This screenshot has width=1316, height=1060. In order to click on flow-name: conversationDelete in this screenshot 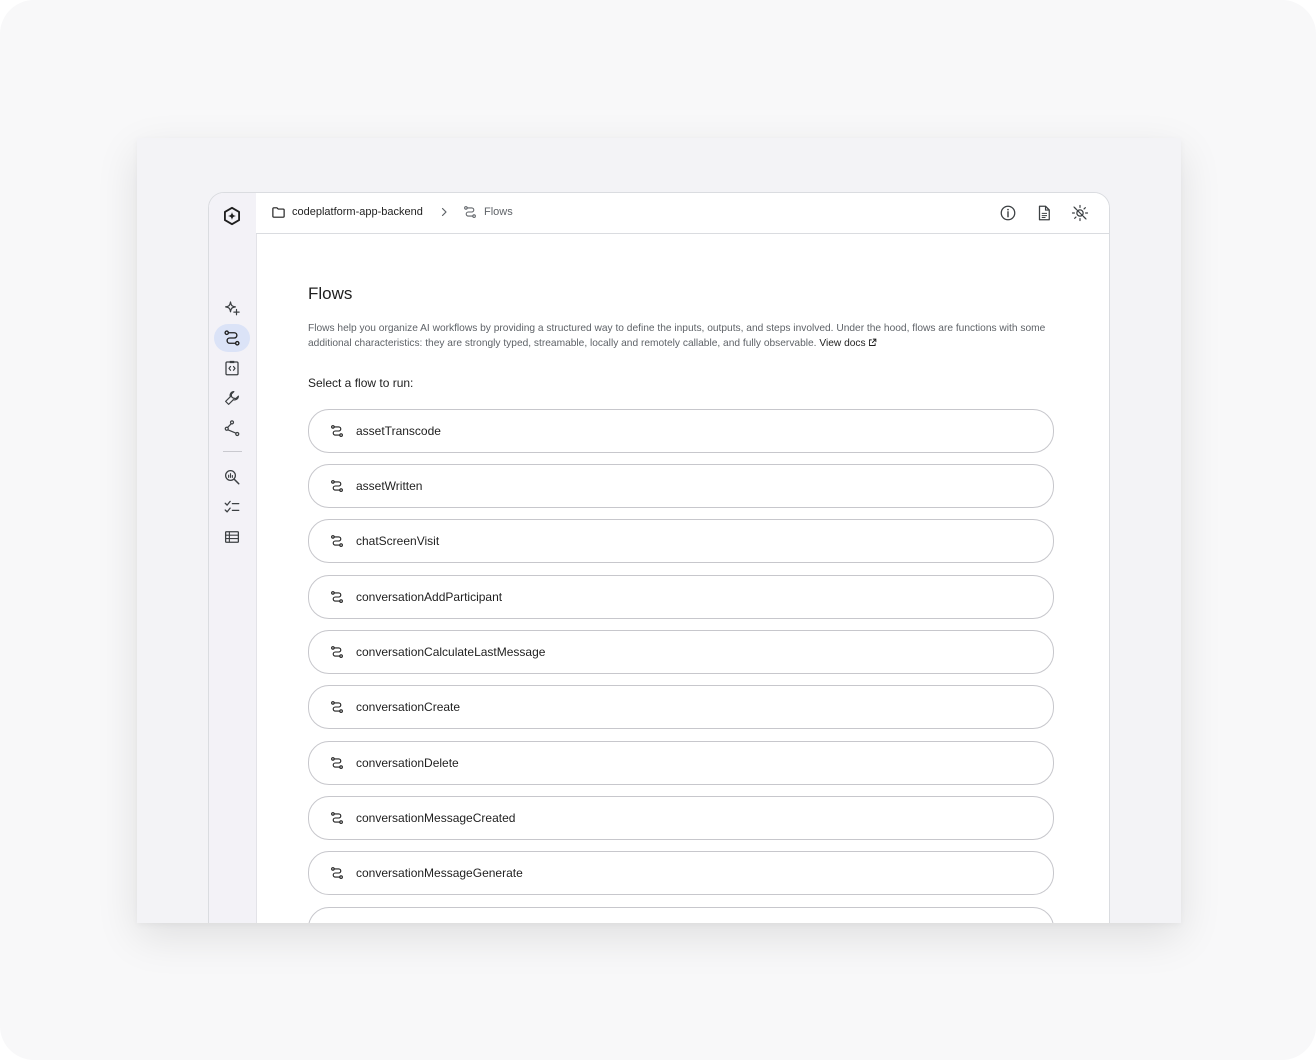, I will do `click(407, 763)`.